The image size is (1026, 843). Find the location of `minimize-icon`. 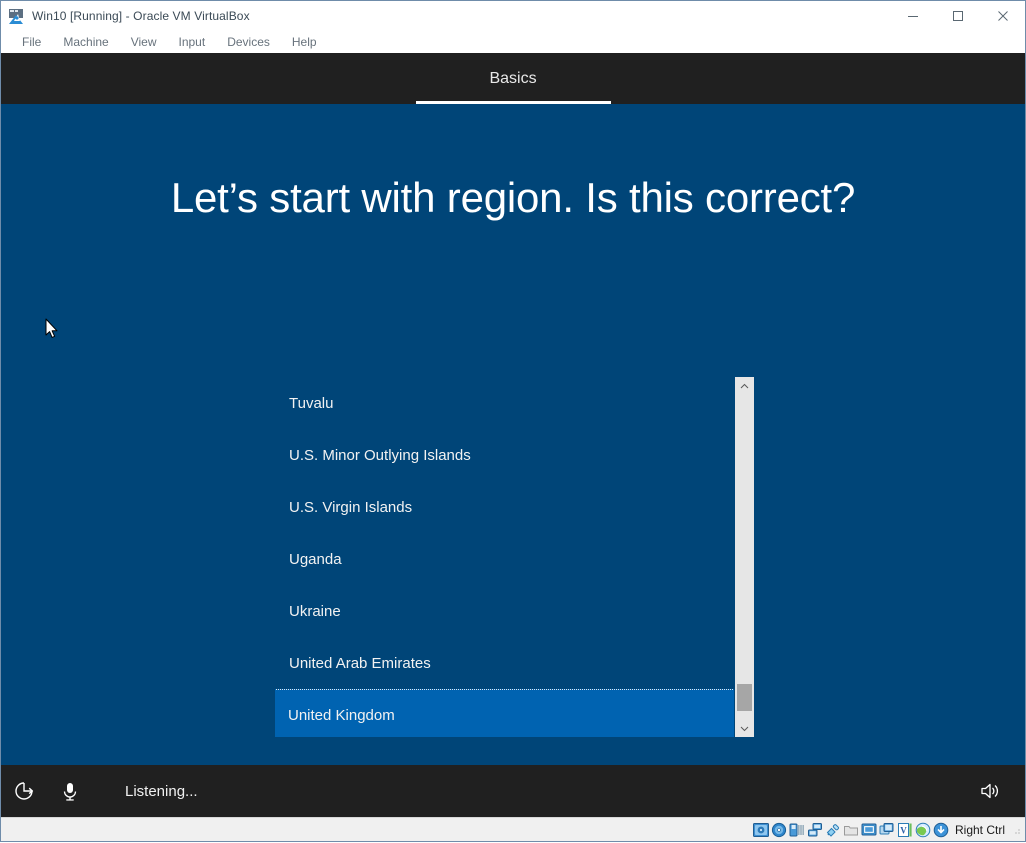

minimize-icon is located at coordinates (912, 16).